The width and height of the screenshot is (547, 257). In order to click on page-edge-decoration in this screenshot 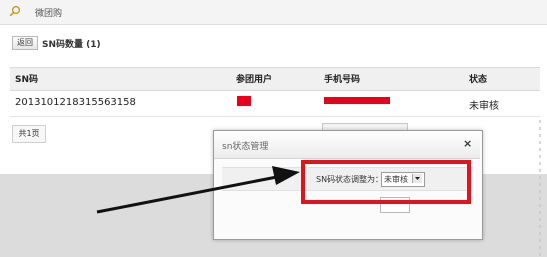, I will do `click(540, 188)`.